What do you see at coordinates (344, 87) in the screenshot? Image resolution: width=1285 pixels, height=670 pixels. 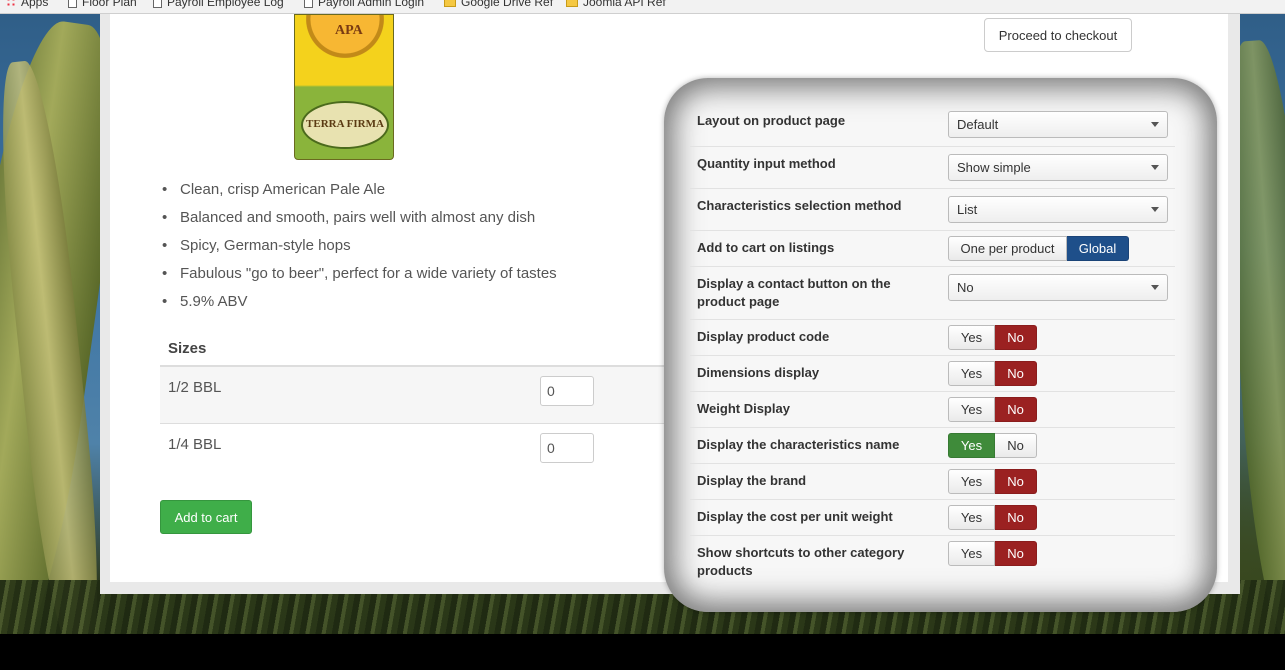 I see `product-image: APA TERRA FIRMA` at bounding box center [344, 87].